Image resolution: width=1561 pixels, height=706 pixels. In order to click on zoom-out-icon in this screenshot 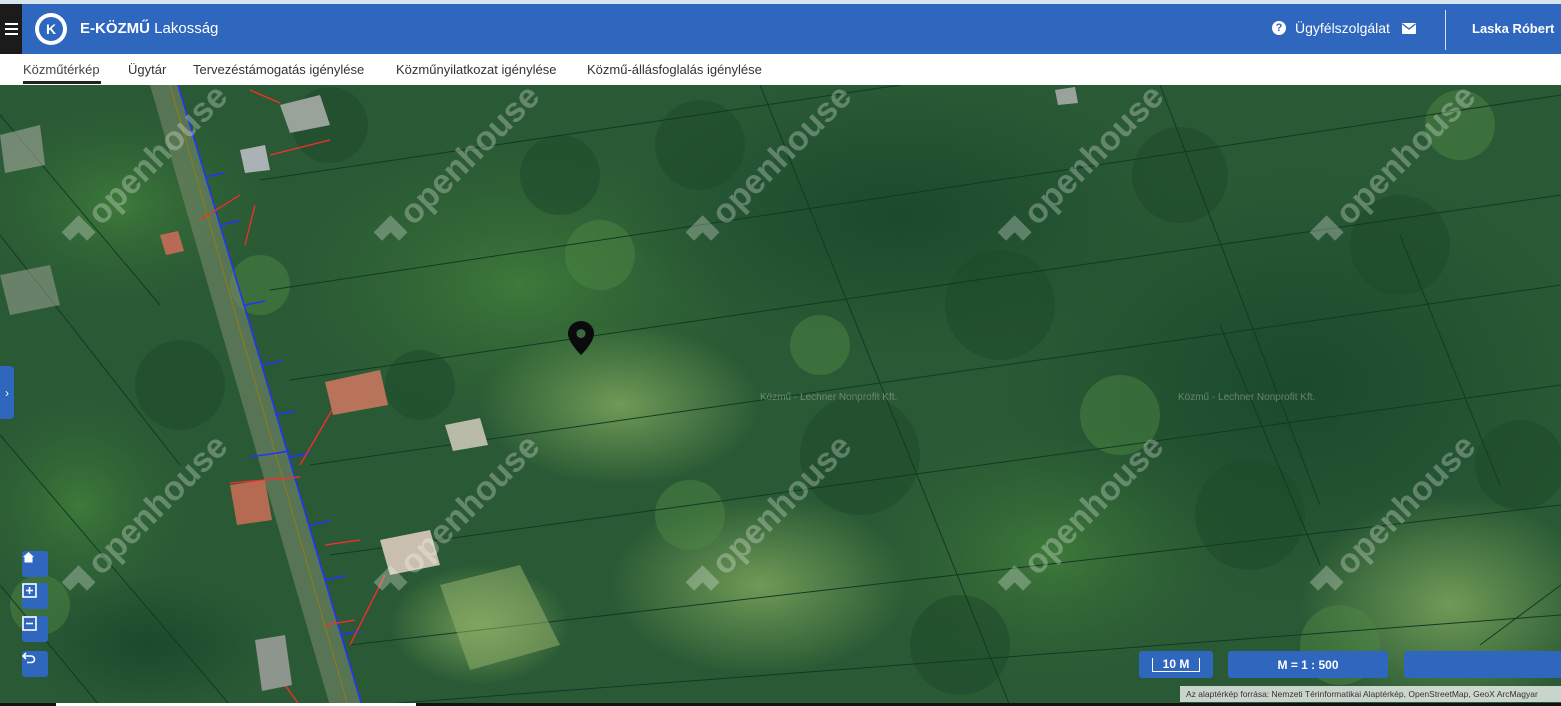, I will do `click(29, 623)`.